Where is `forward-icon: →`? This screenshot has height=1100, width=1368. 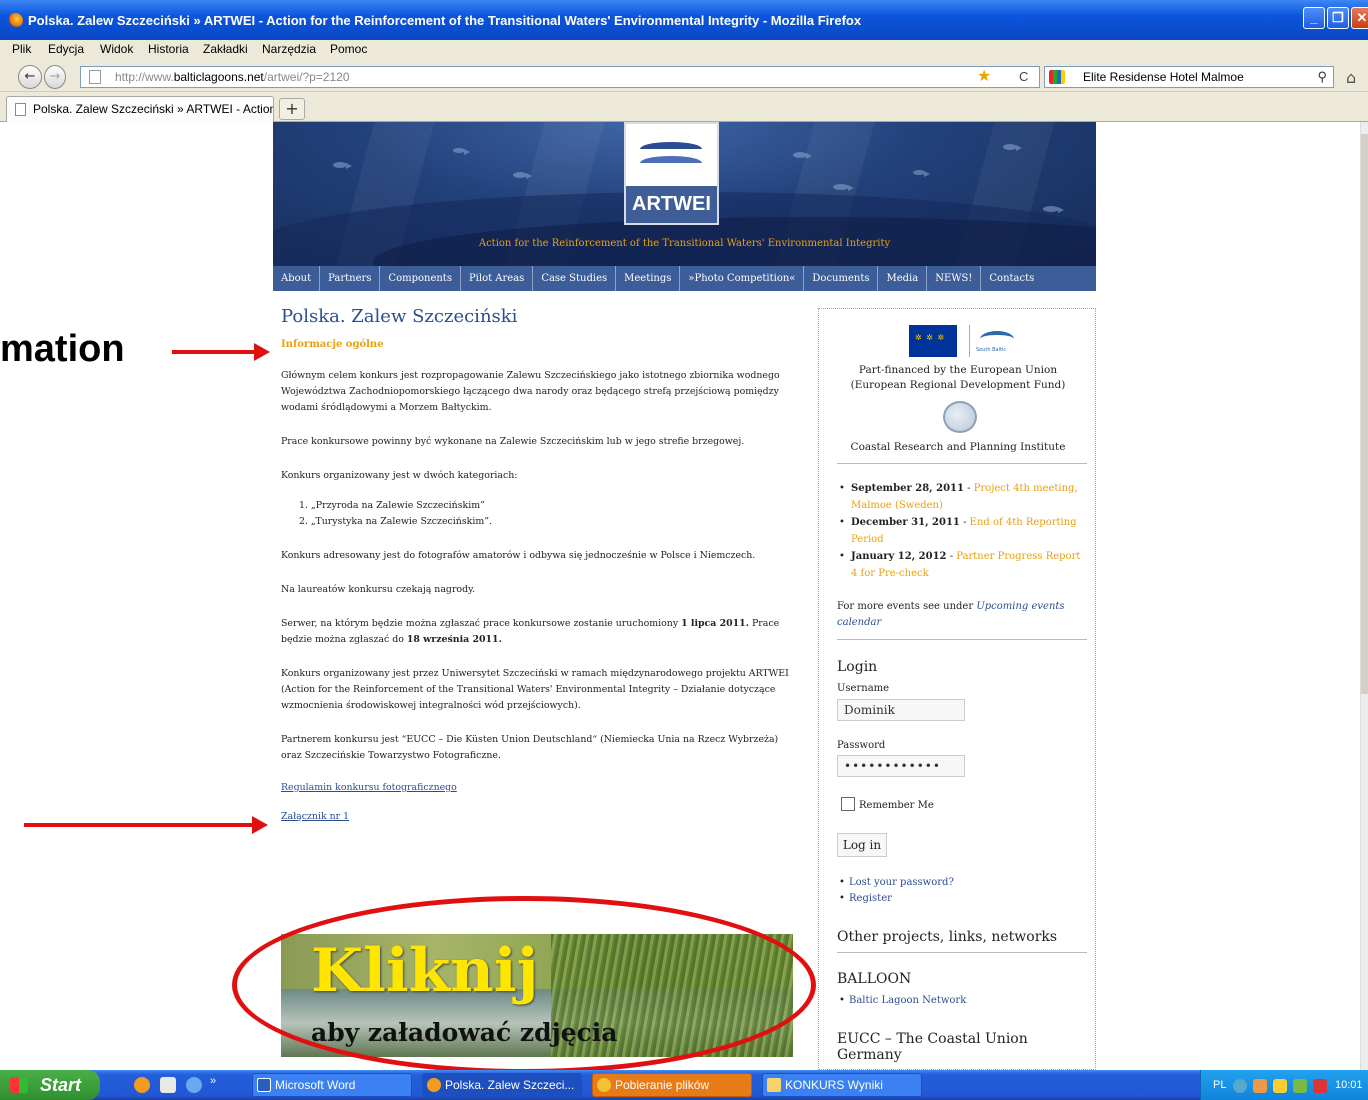
forward-icon: → is located at coordinates (55, 77).